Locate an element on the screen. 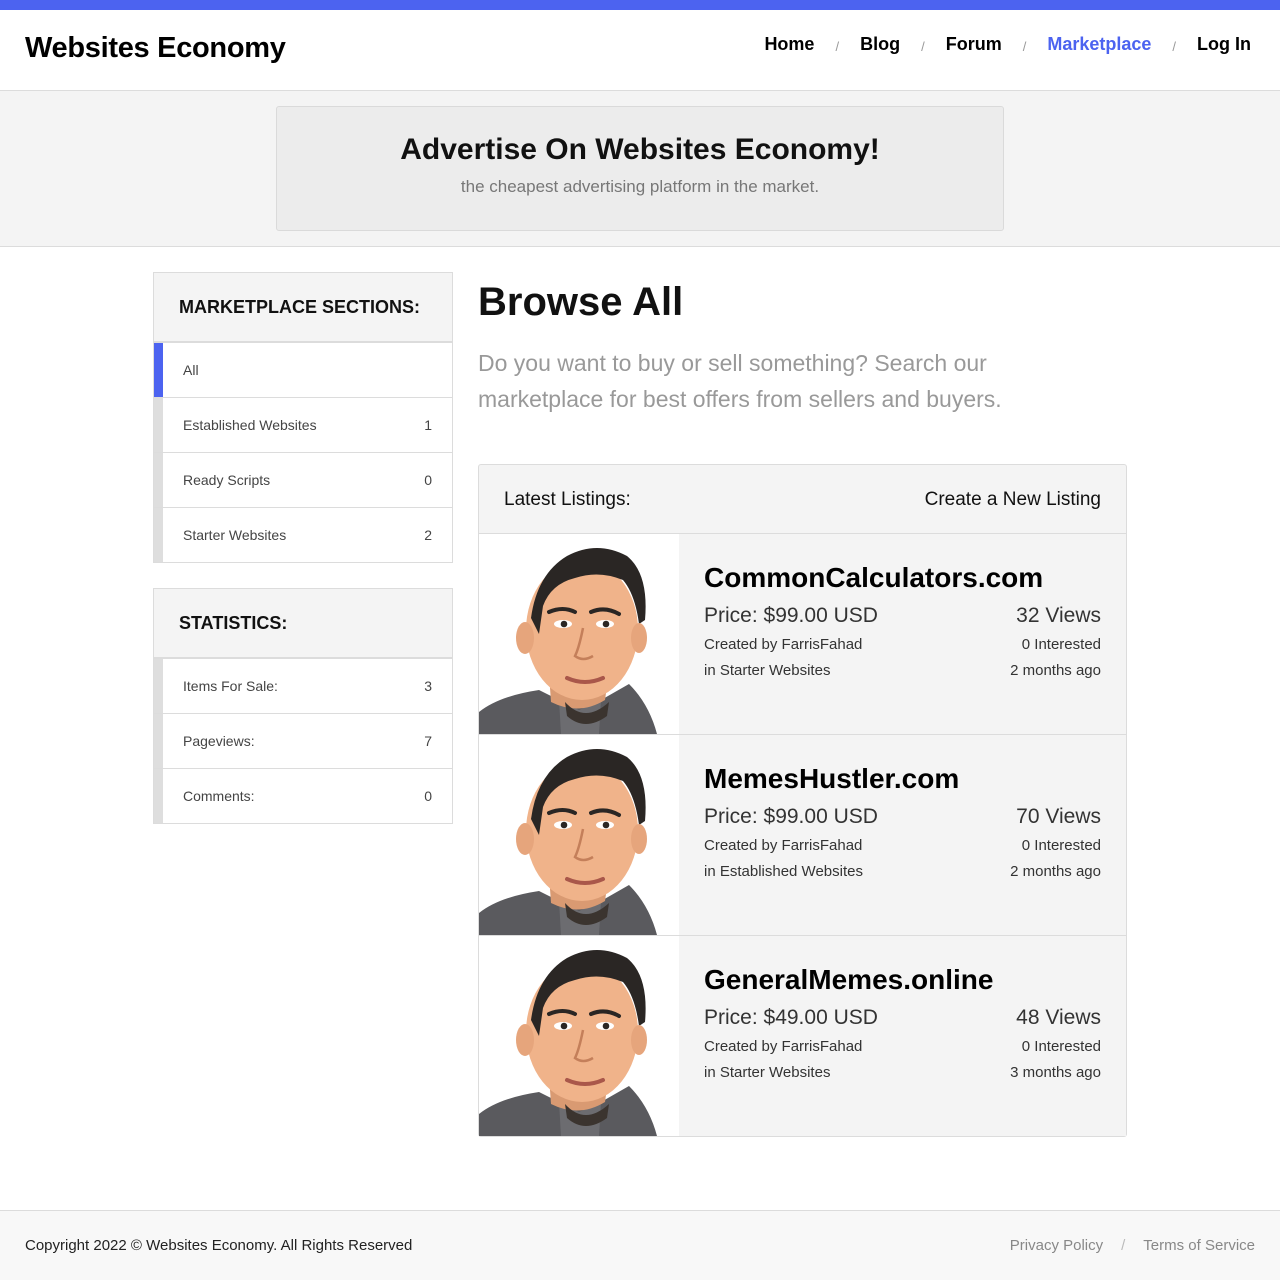  panel-heading: STATISTICS: is located at coordinates (303, 623).